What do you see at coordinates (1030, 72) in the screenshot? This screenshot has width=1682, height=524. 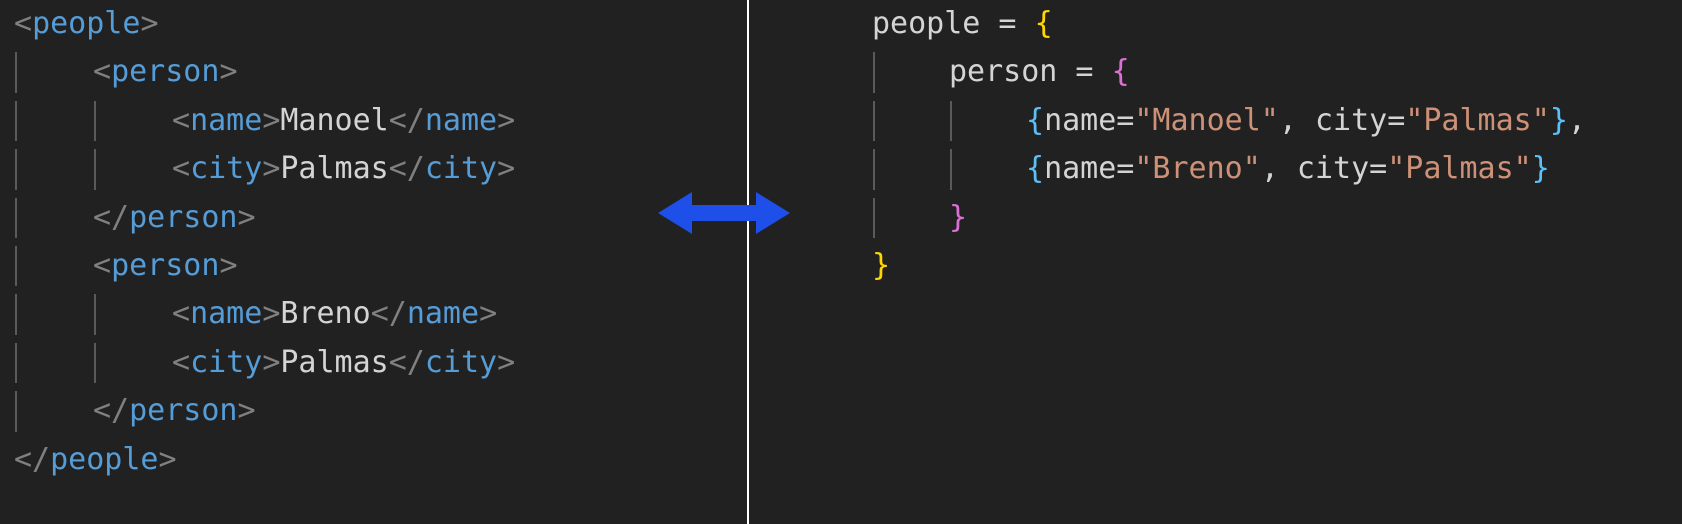 I see `code-token: person =` at bounding box center [1030, 72].